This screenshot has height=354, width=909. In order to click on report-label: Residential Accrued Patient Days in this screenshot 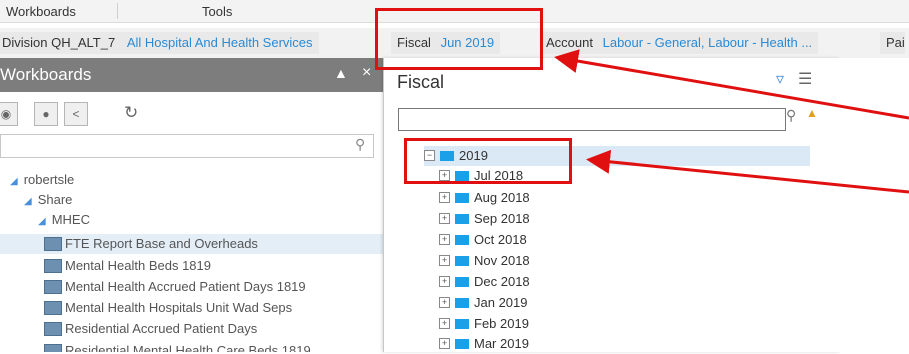, I will do `click(161, 328)`.